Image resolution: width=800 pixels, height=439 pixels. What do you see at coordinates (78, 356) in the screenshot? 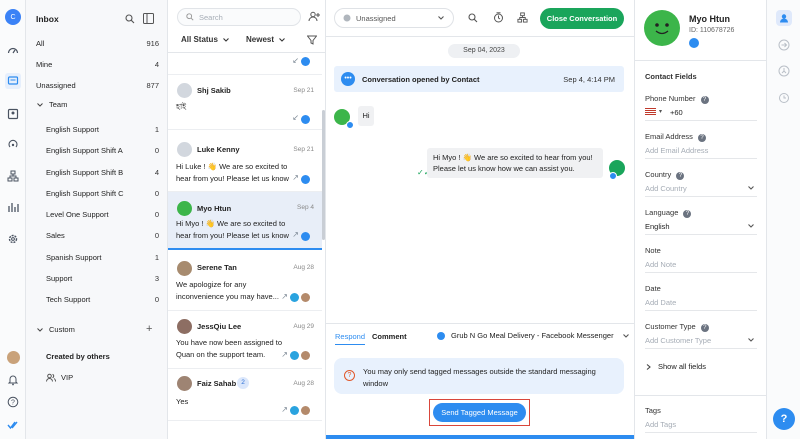
I see `created-by-others-header: Created by others` at bounding box center [78, 356].